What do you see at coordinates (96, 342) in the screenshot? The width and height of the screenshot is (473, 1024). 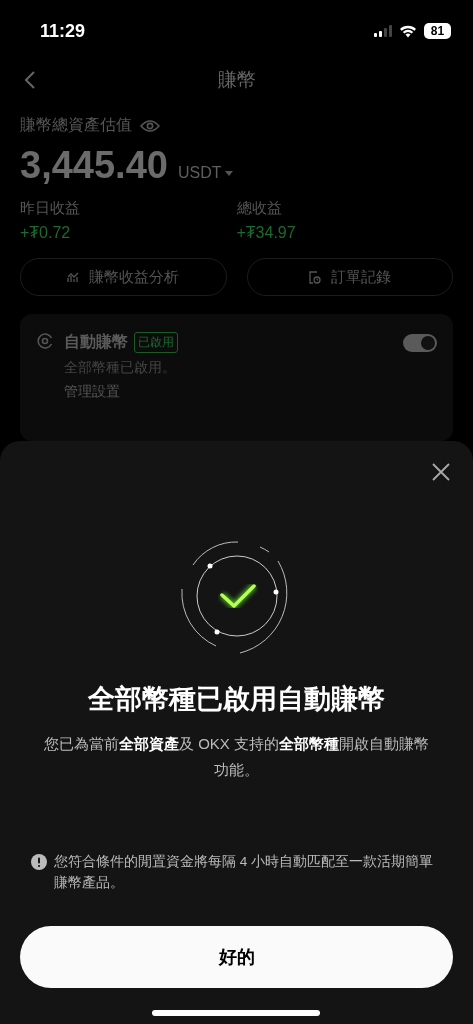 I see `auto-earn-title: 自動賺幣` at bounding box center [96, 342].